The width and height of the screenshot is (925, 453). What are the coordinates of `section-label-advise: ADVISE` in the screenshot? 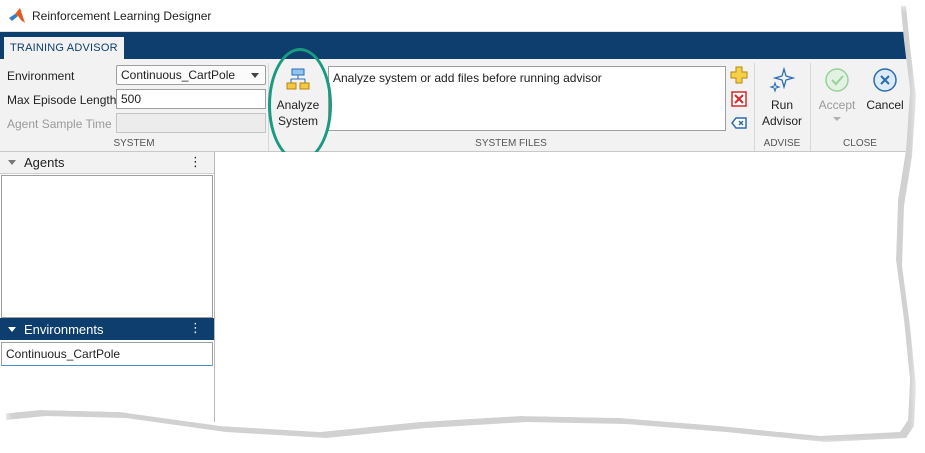 It's located at (782, 143).